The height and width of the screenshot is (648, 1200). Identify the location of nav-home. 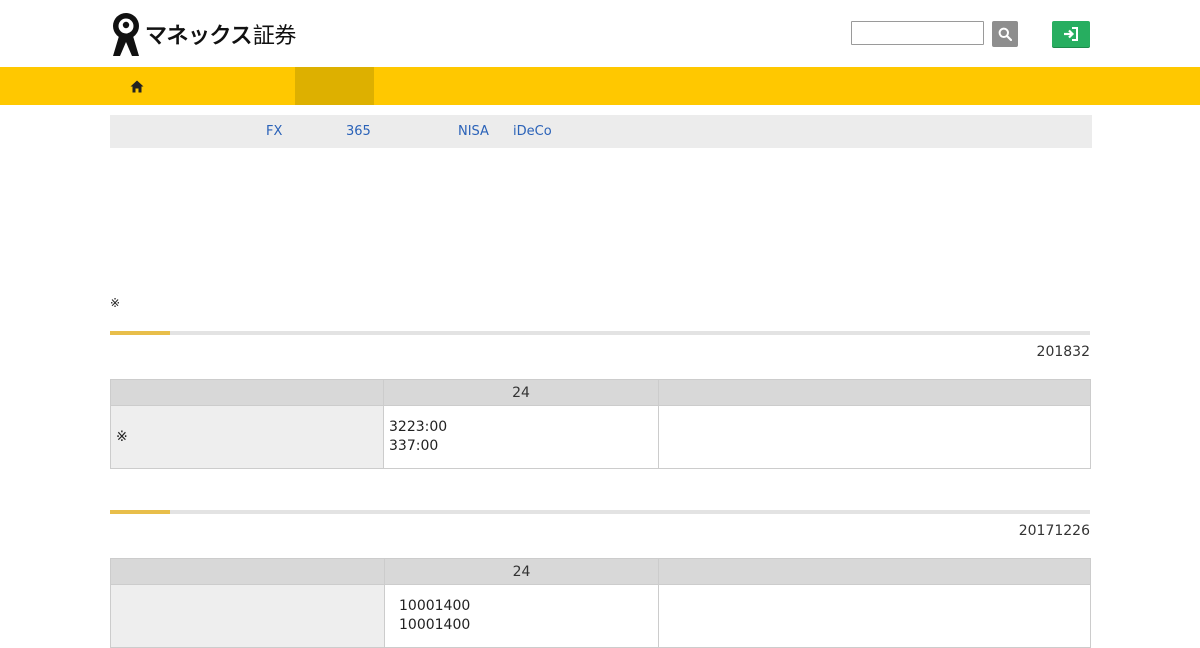
(137, 86).